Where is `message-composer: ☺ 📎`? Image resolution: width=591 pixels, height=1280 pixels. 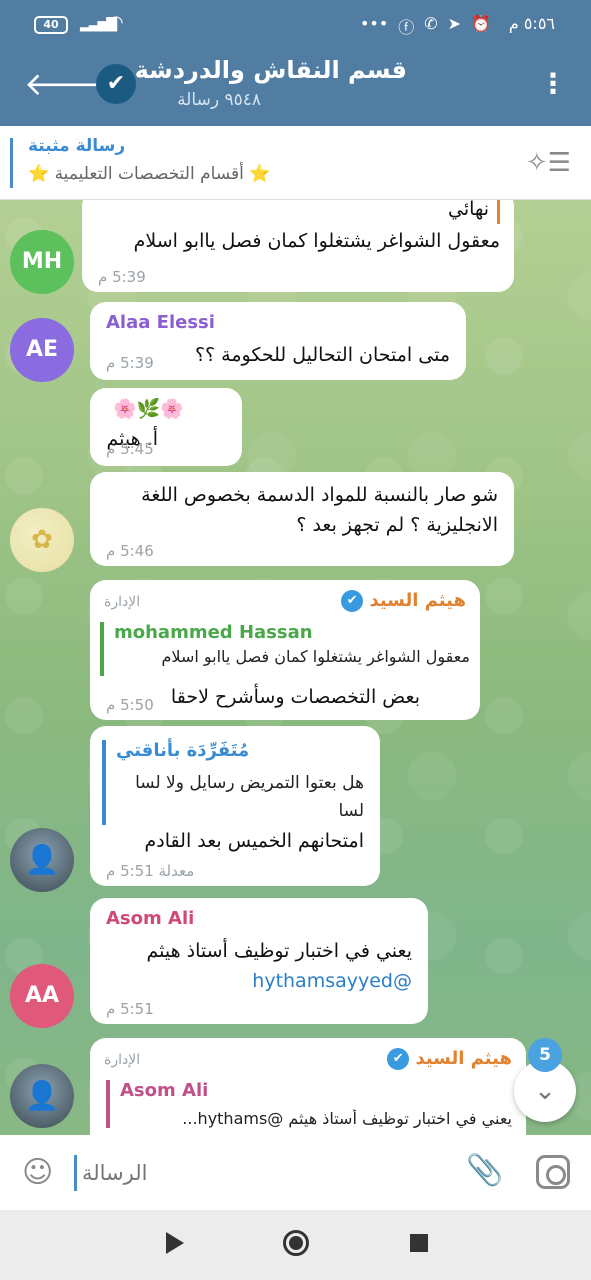
message-composer: ☺ 📎 is located at coordinates (295, 1172).